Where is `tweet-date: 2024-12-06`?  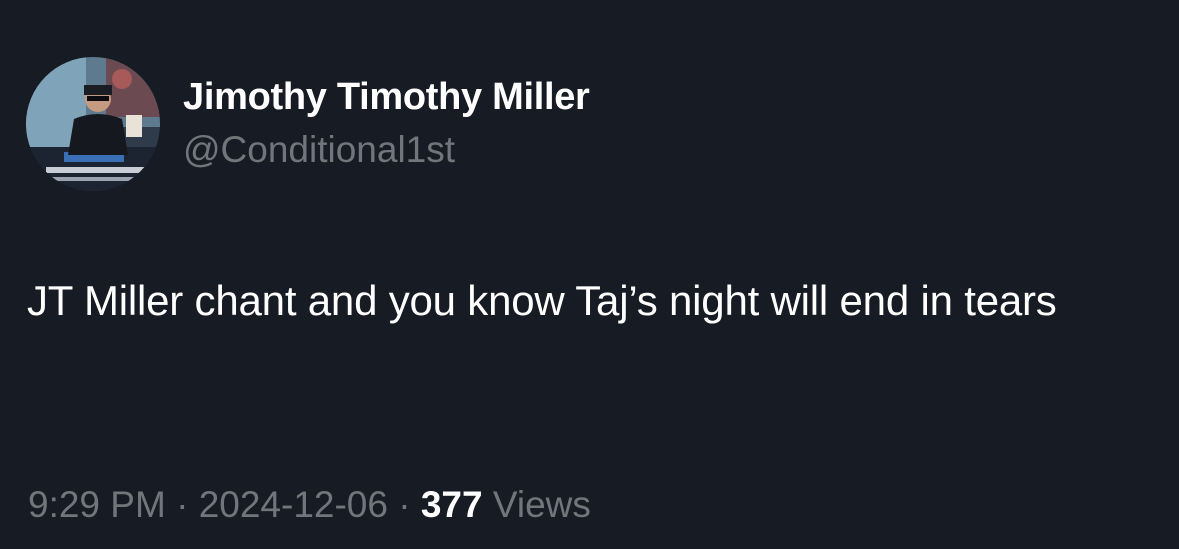 tweet-date: 2024-12-06 is located at coordinates (293, 504).